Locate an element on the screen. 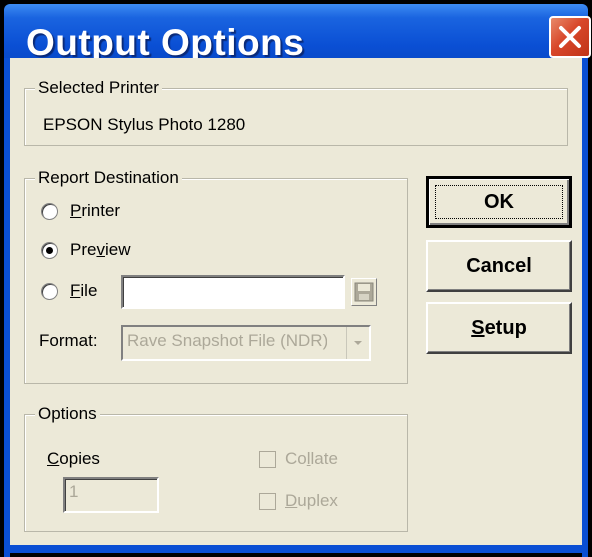 The width and height of the screenshot is (592, 557). focus-rectangle is located at coordinates (499, 202).